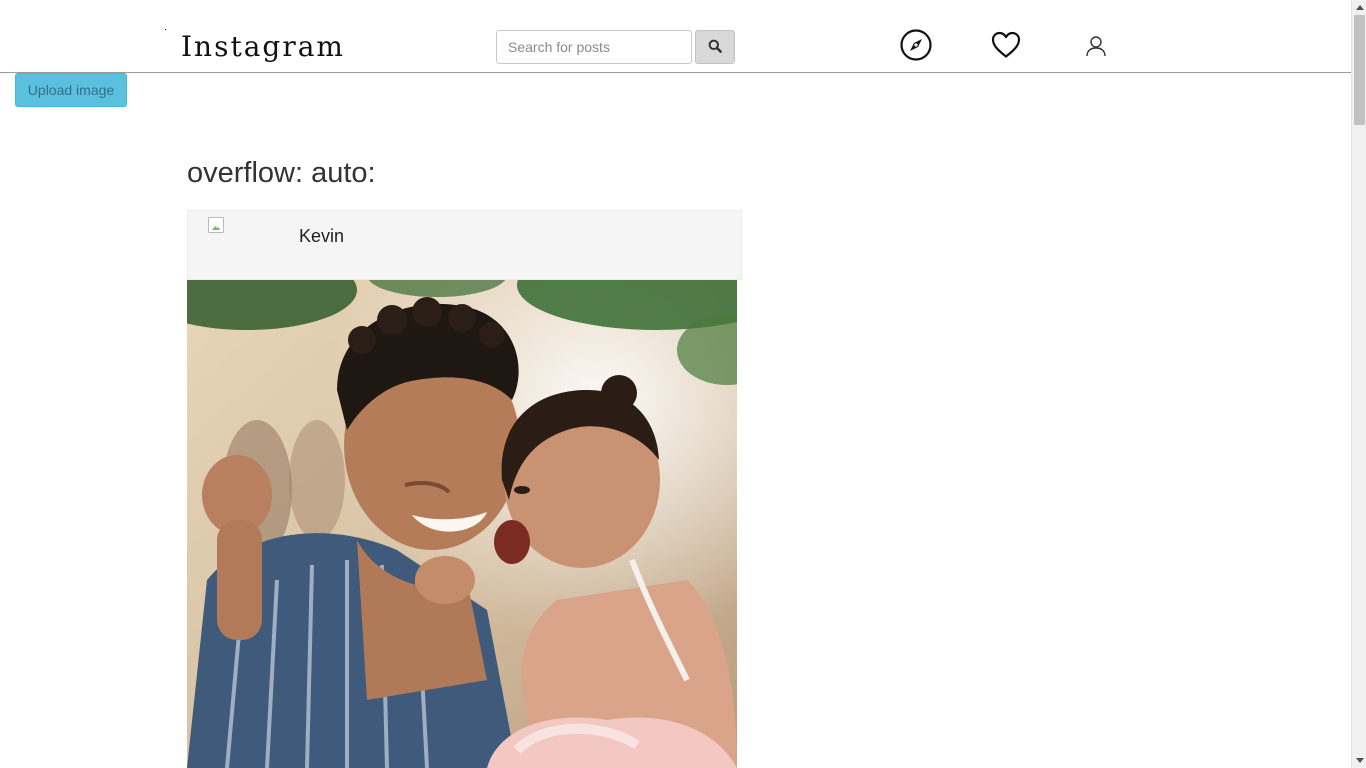 The height and width of the screenshot is (768, 1366). Describe the element at coordinates (71, 90) in the screenshot. I see `upload-image-button: Upload image` at that location.